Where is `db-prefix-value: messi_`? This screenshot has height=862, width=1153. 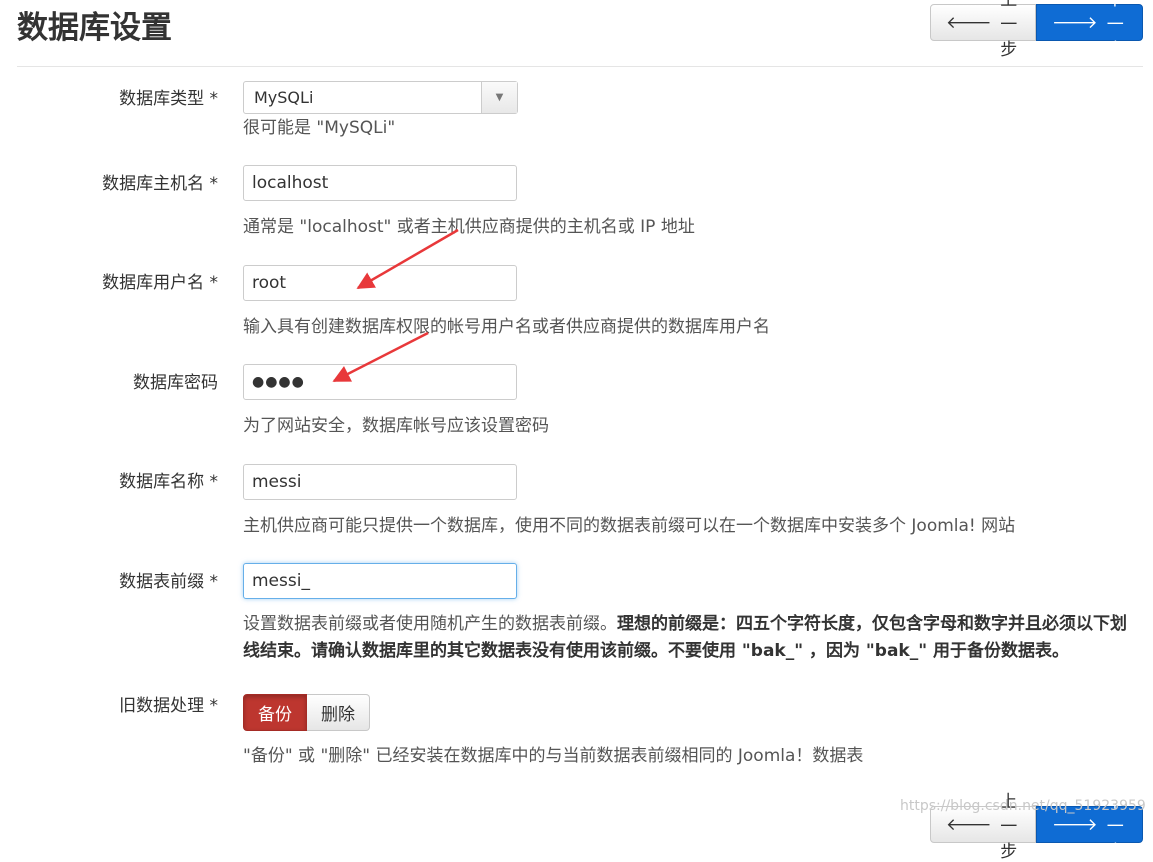 db-prefix-value: messi_ is located at coordinates (281, 581).